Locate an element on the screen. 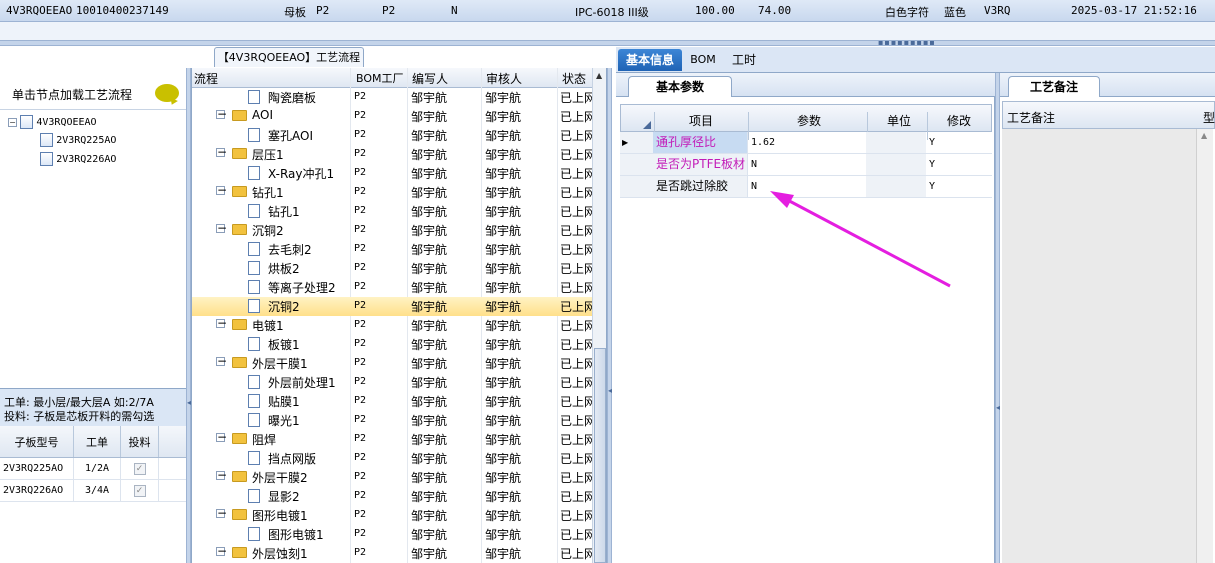 This screenshot has height=563, width=1215. process-row: − 电镀1 P2 邹宇航 邹宇航 已上网 is located at coordinates (394, 325).